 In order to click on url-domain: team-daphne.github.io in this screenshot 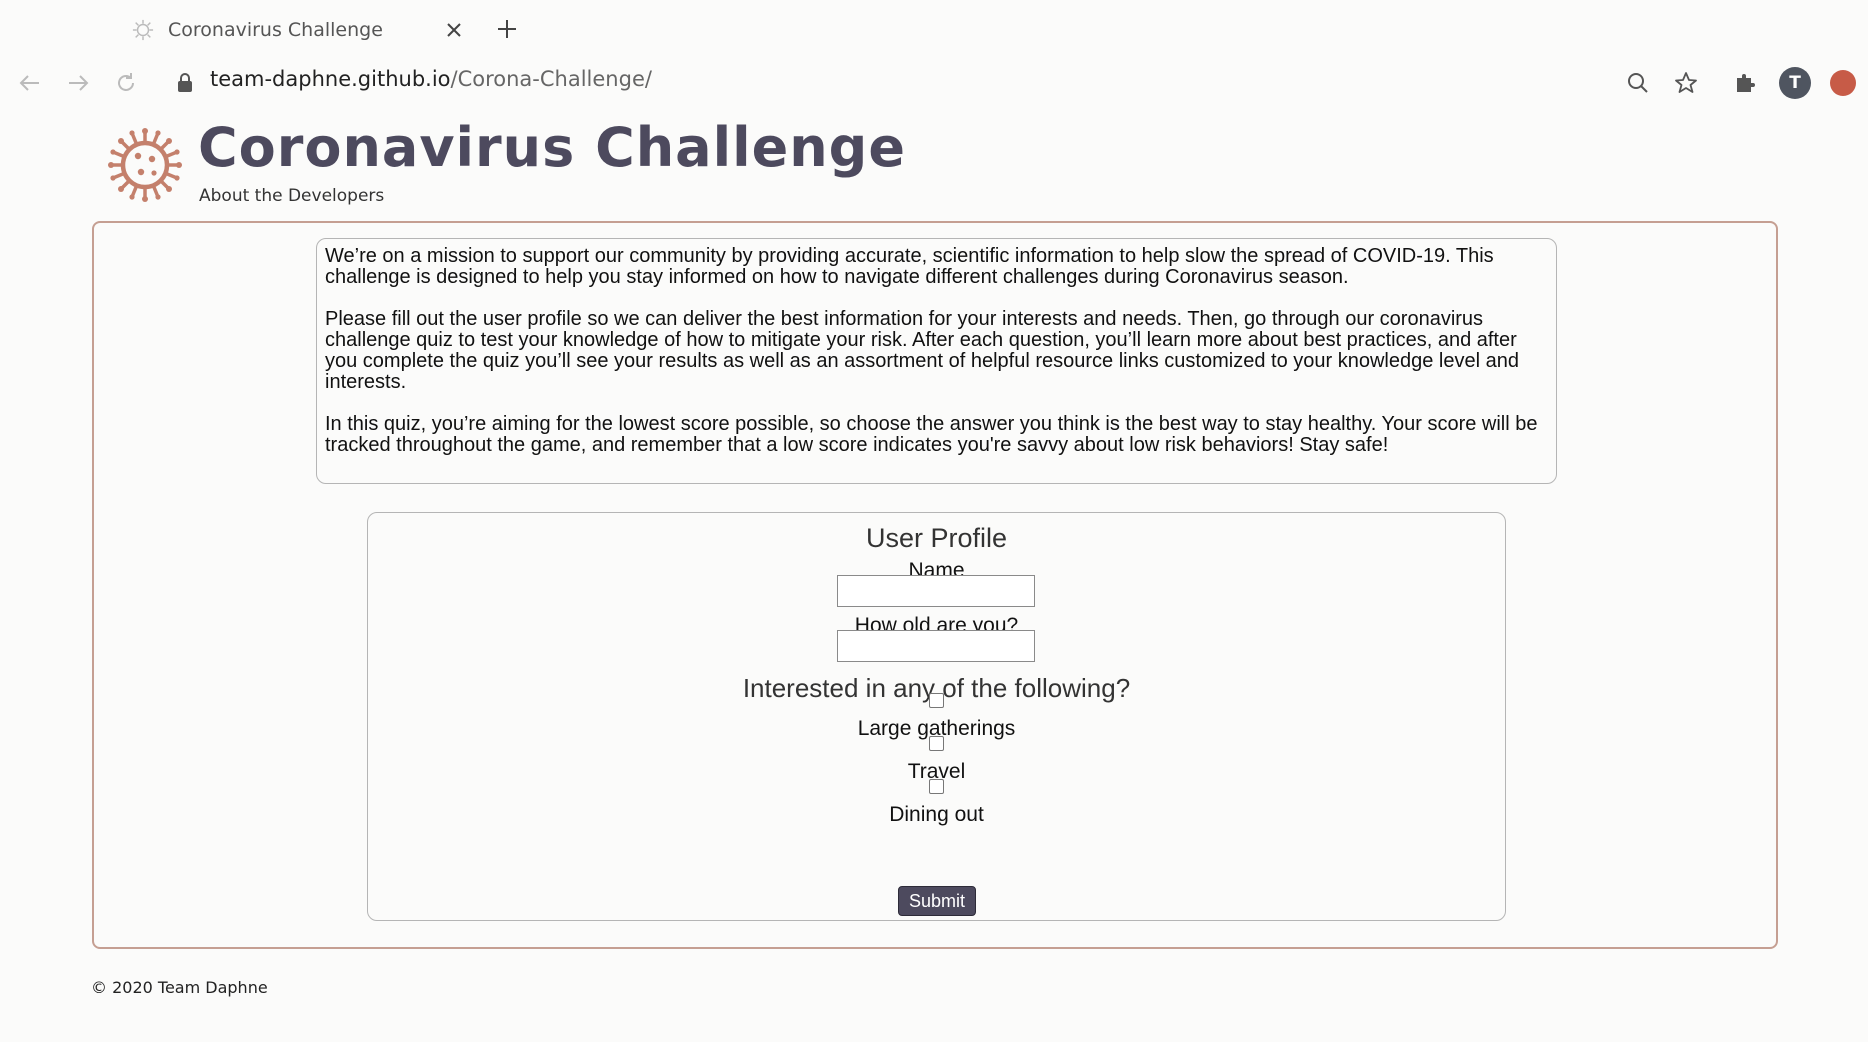, I will do `click(330, 79)`.